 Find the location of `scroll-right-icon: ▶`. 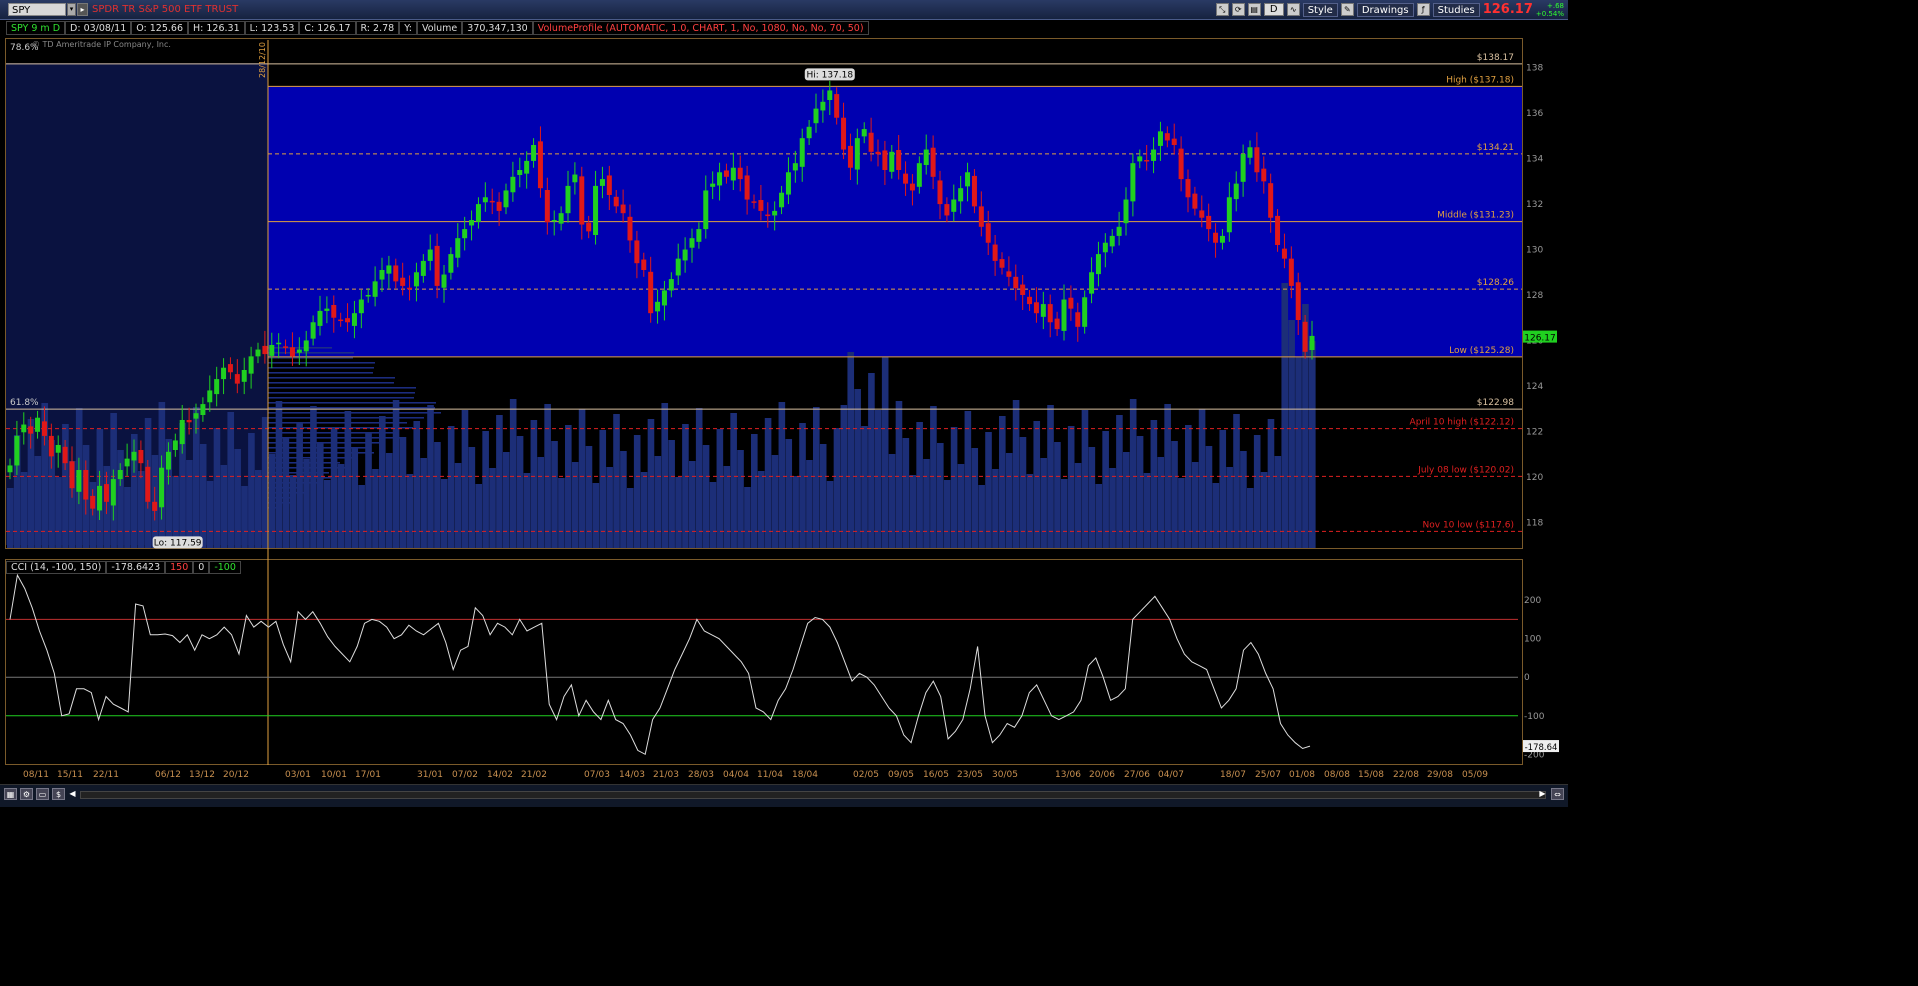

scroll-right-icon: ▶ is located at coordinates (1542, 794).